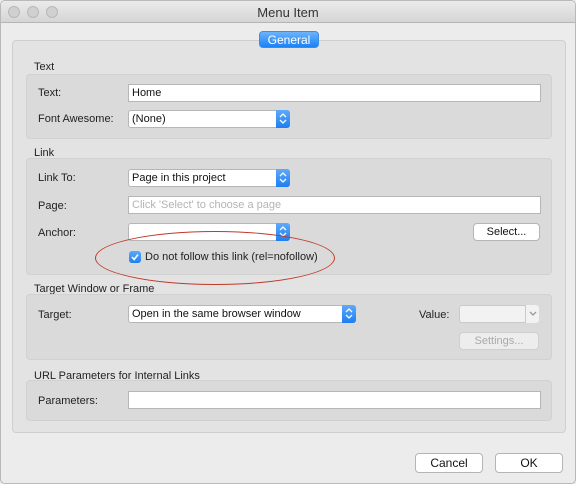 Image resolution: width=576 pixels, height=484 pixels. What do you see at coordinates (334, 93) in the screenshot?
I see `text-input: Home` at bounding box center [334, 93].